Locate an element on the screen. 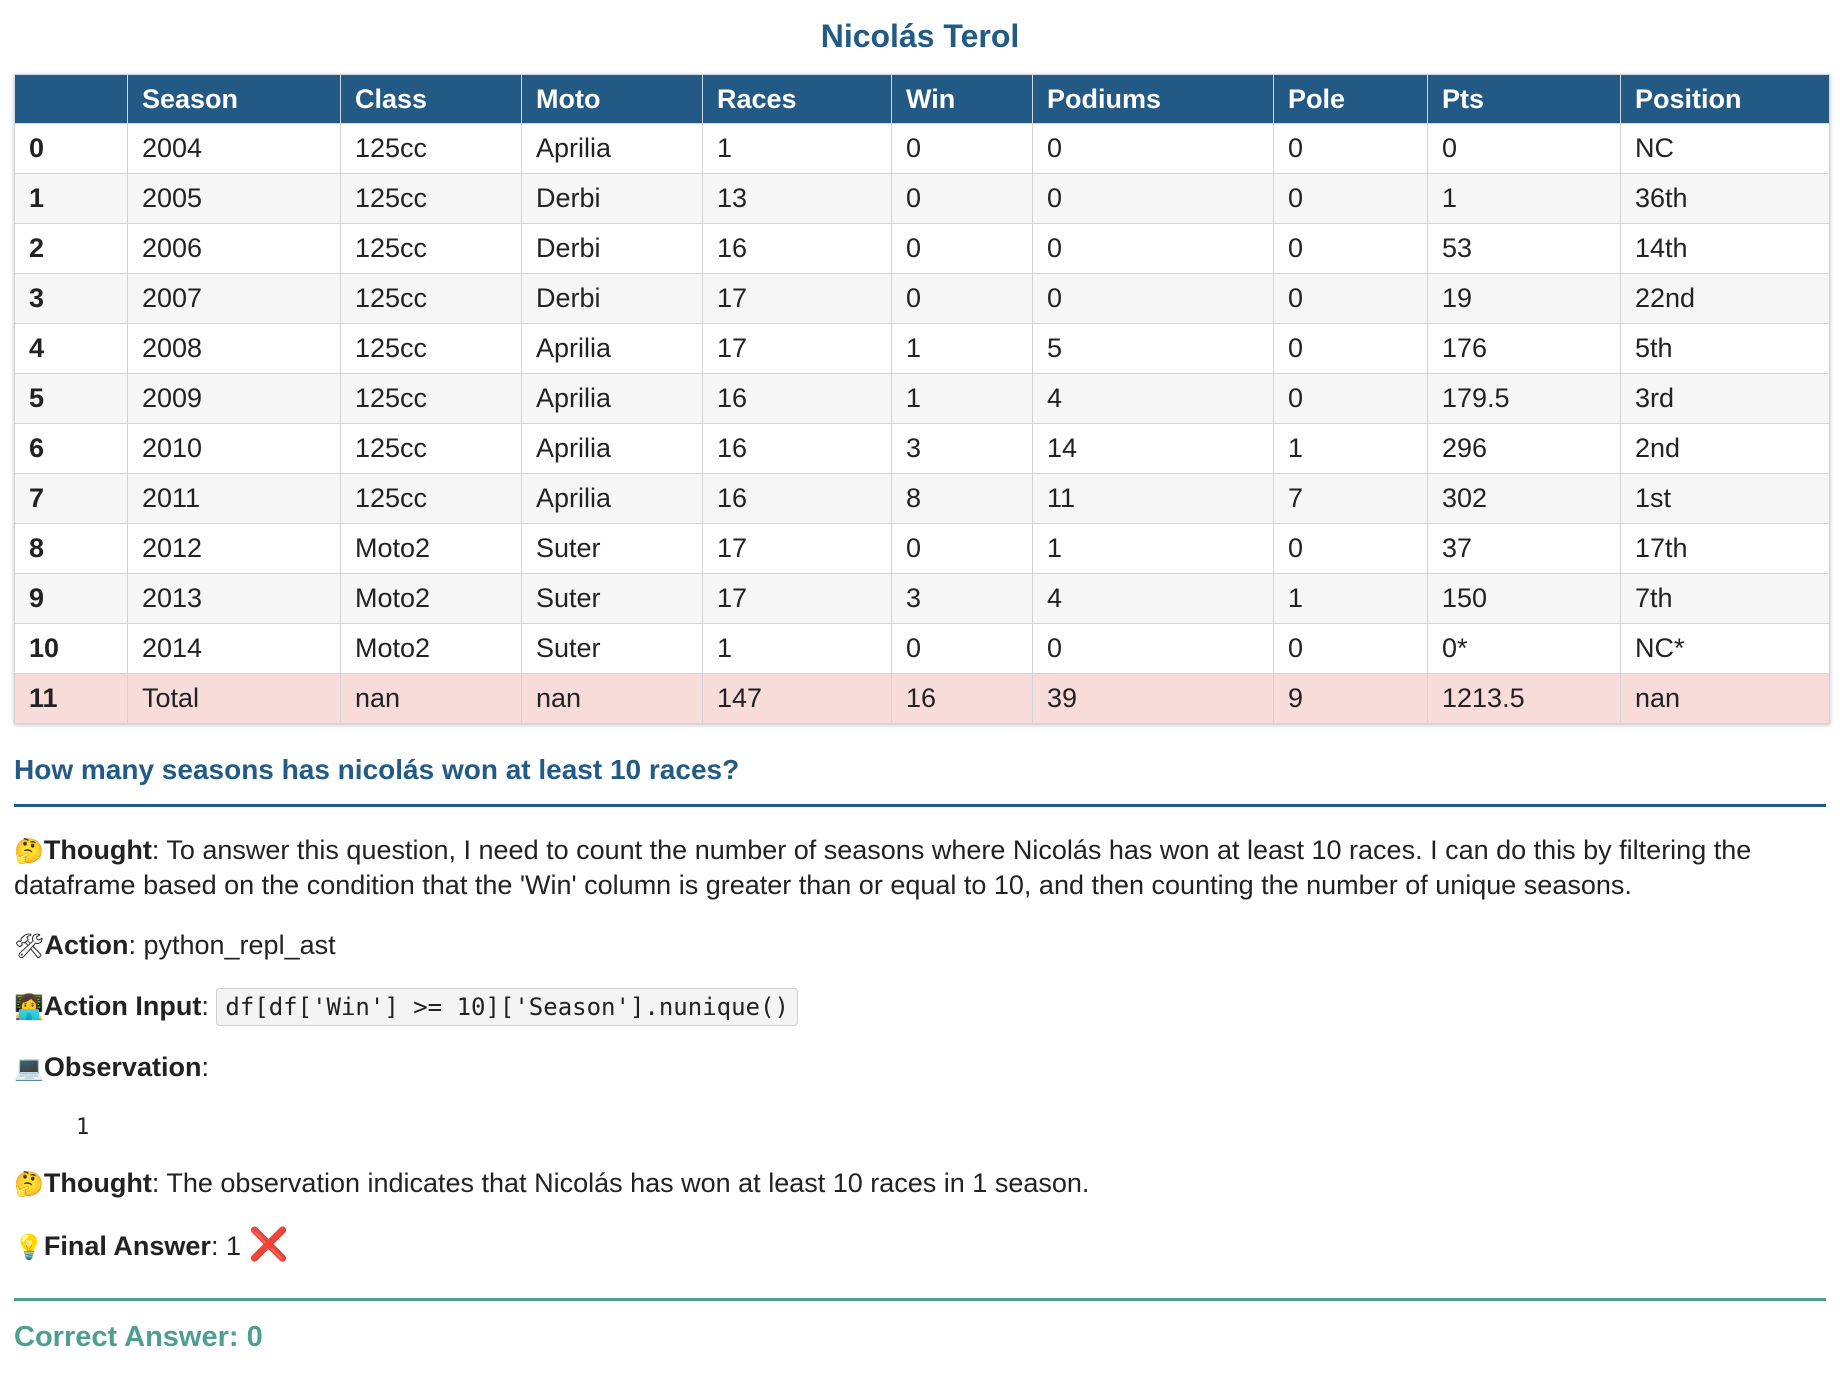 This screenshot has width=1840, height=1382. column-header: Podiums is located at coordinates (1153, 99).